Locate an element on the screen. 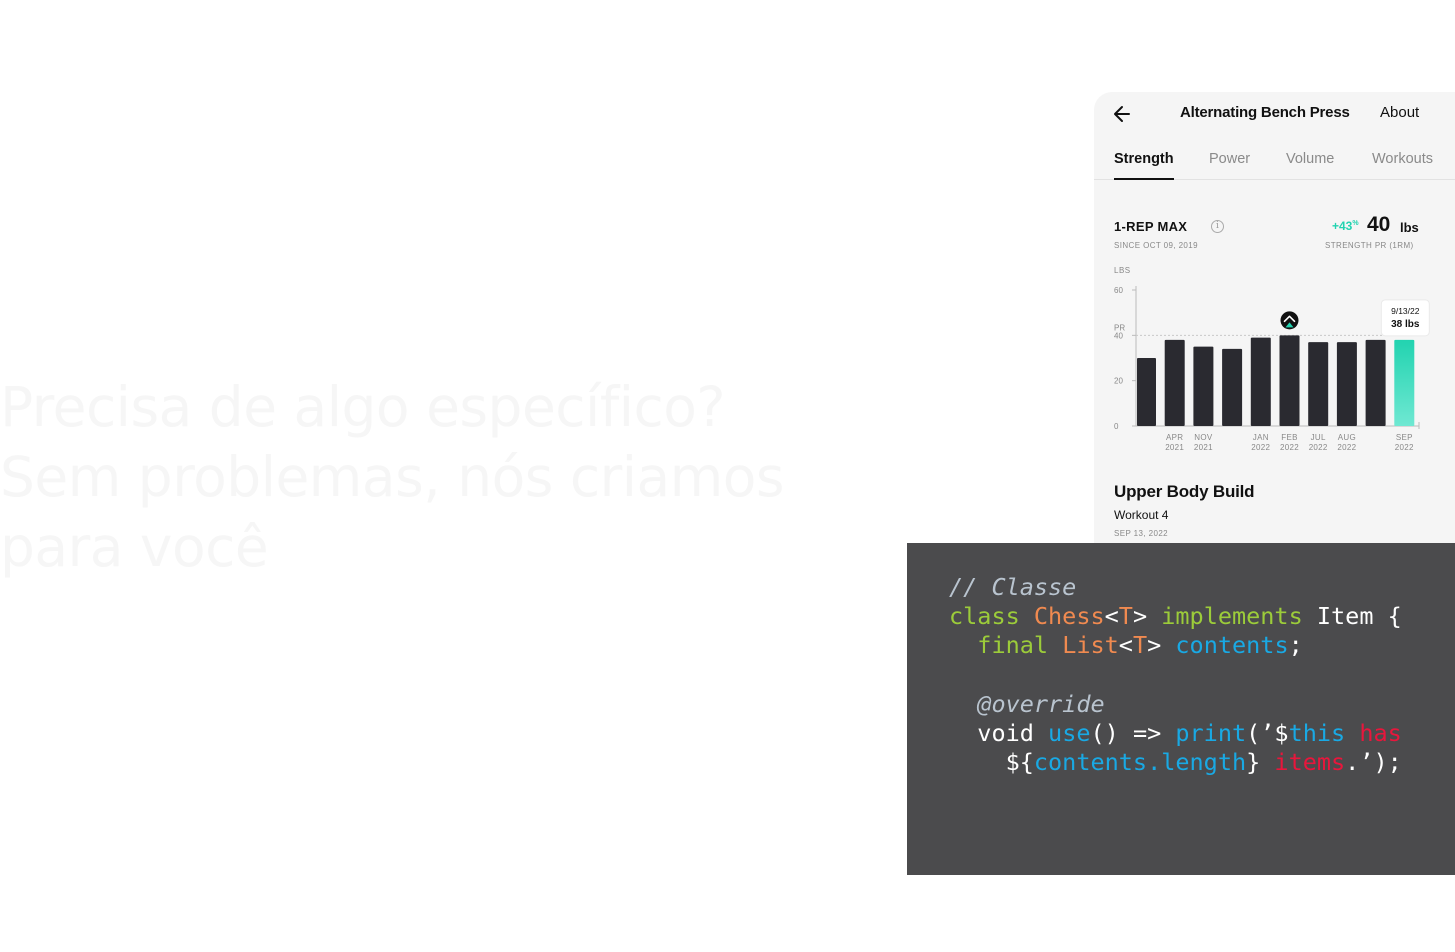 The width and height of the screenshot is (1455, 952). percent-change: +43% is located at coordinates (1345, 226).